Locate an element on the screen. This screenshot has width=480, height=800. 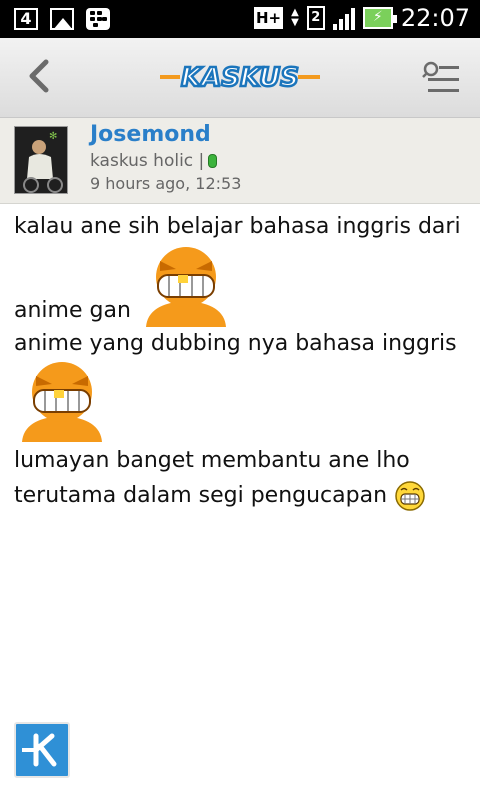
sim-icon: 2 is located at coordinates (315, 18).